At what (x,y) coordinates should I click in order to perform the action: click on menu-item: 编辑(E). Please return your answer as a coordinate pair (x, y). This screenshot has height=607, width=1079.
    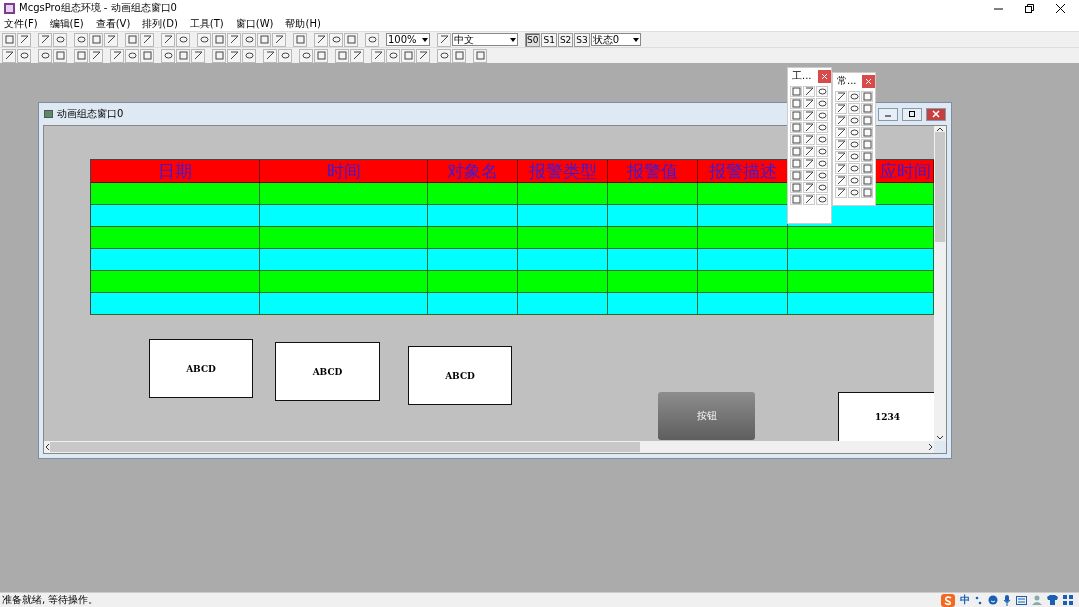
    Looking at the image, I should click on (66, 23).